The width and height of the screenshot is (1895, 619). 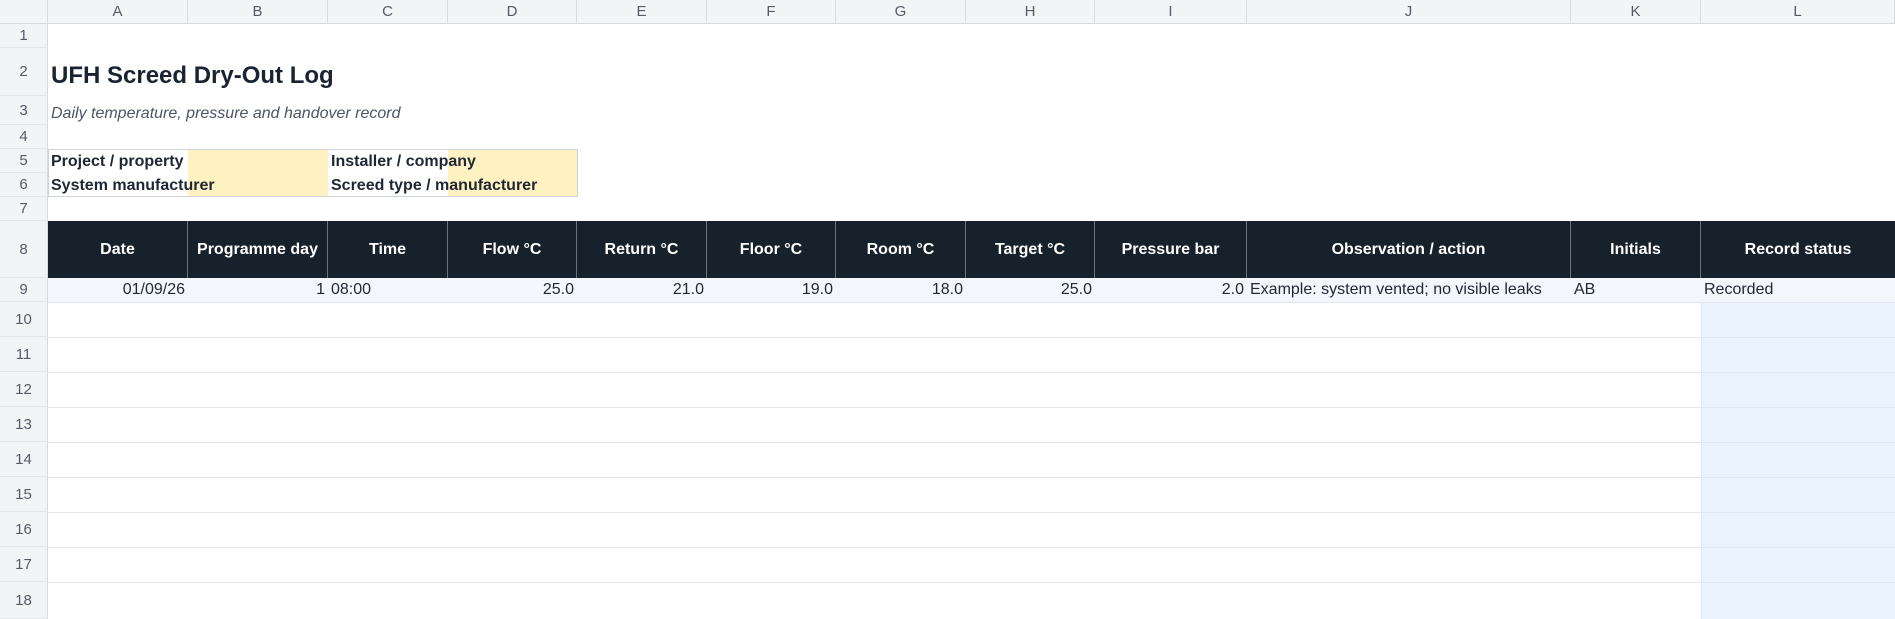 What do you see at coordinates (1798, 290) in the screenshot?
I see `cell-record-status: Recorded` at bounding box center [1798, 290].